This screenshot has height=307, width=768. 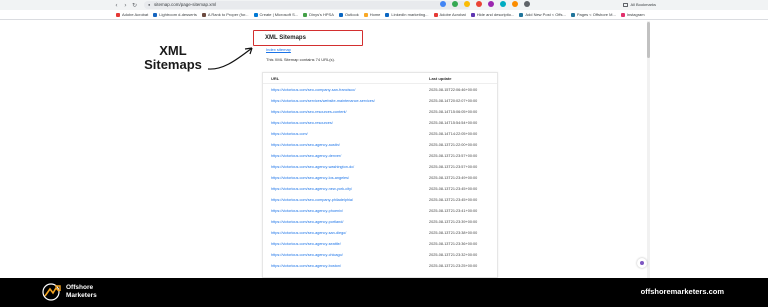 I want to click on brand-line-2: Marketers, so click(x=81, y=295).